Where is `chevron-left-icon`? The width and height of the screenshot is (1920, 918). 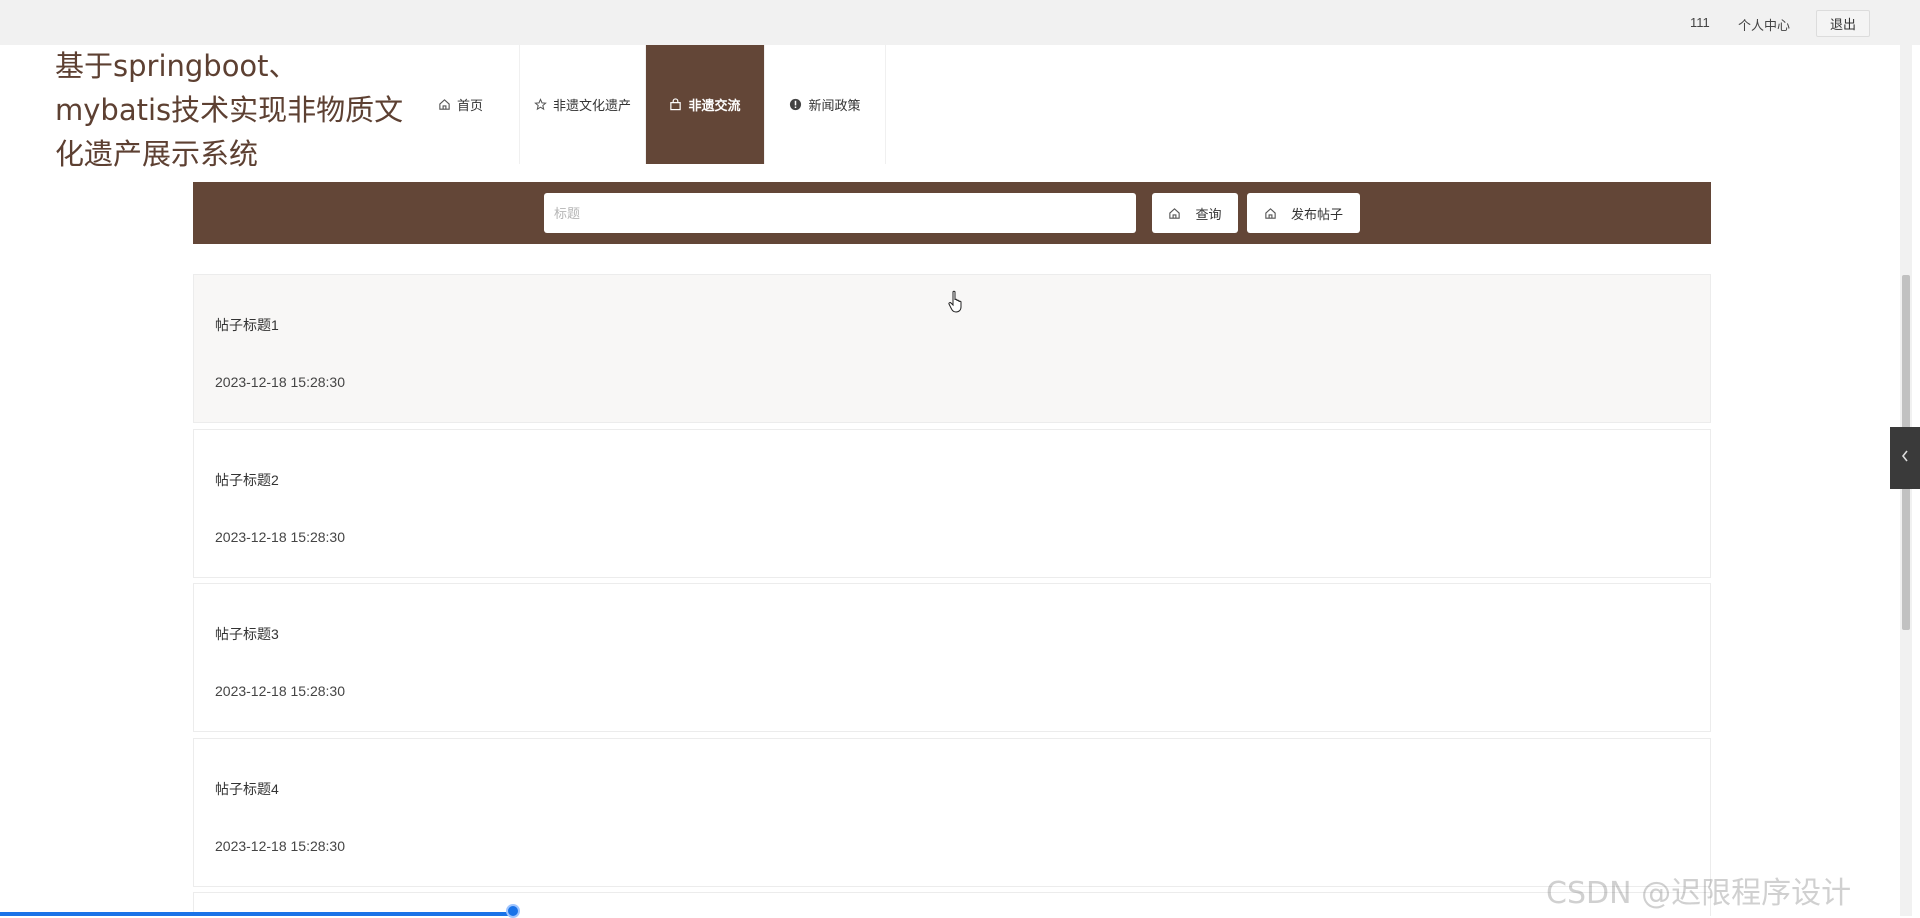
chevron-left-icon is located at coordinates (1905, 458).